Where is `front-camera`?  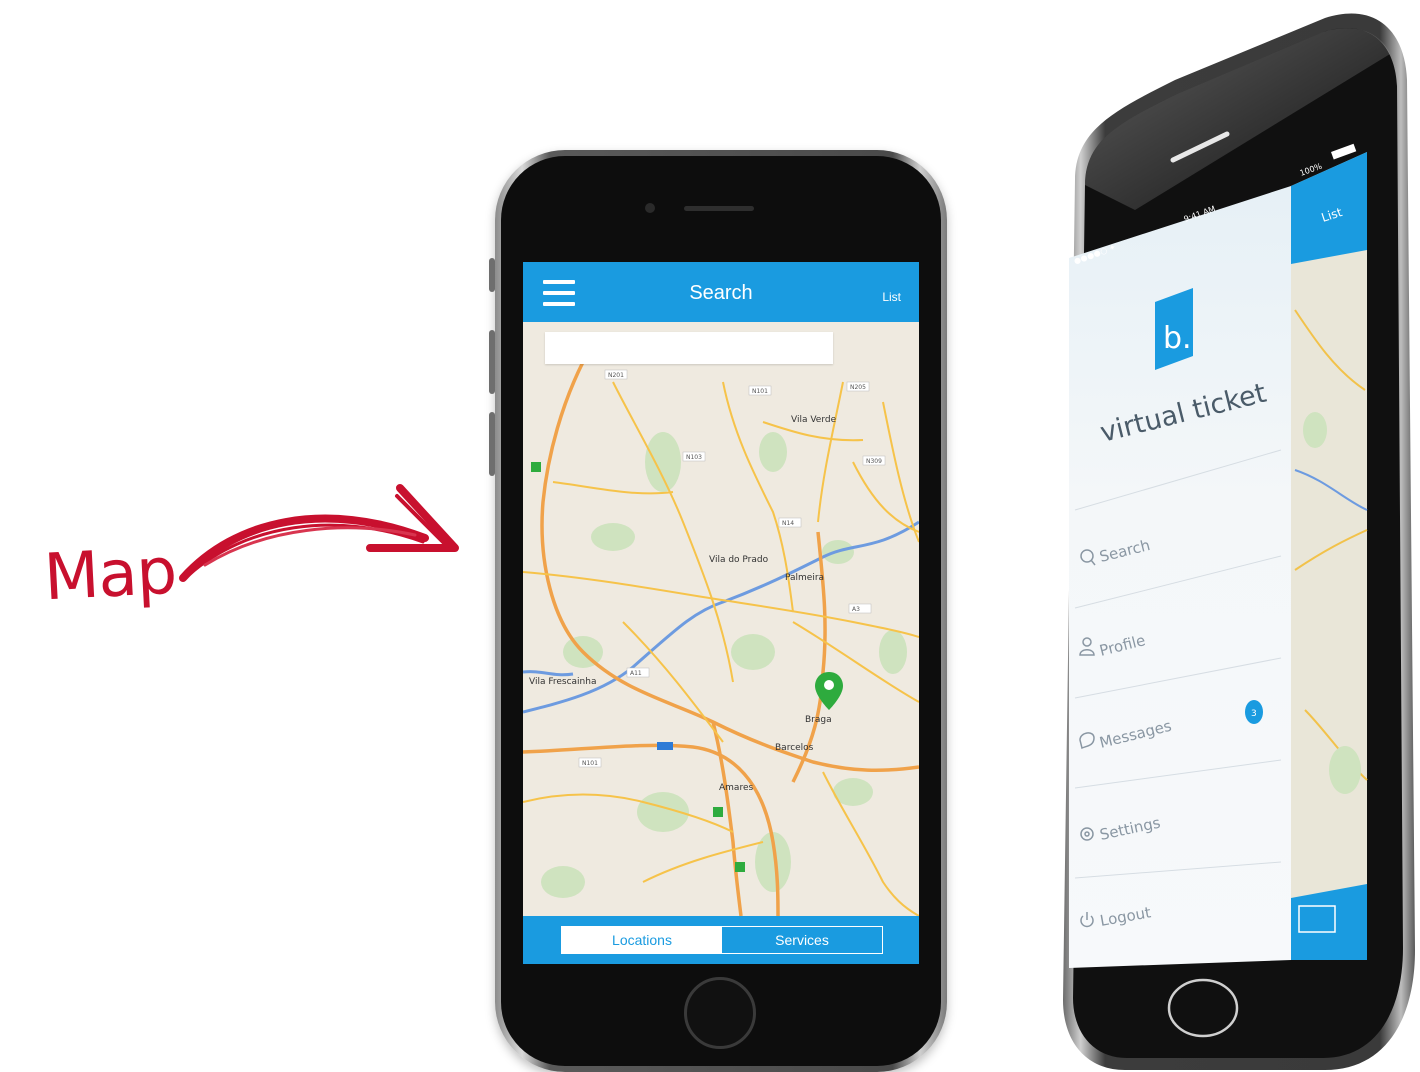 front-camera is located at coordinates (650, 208).